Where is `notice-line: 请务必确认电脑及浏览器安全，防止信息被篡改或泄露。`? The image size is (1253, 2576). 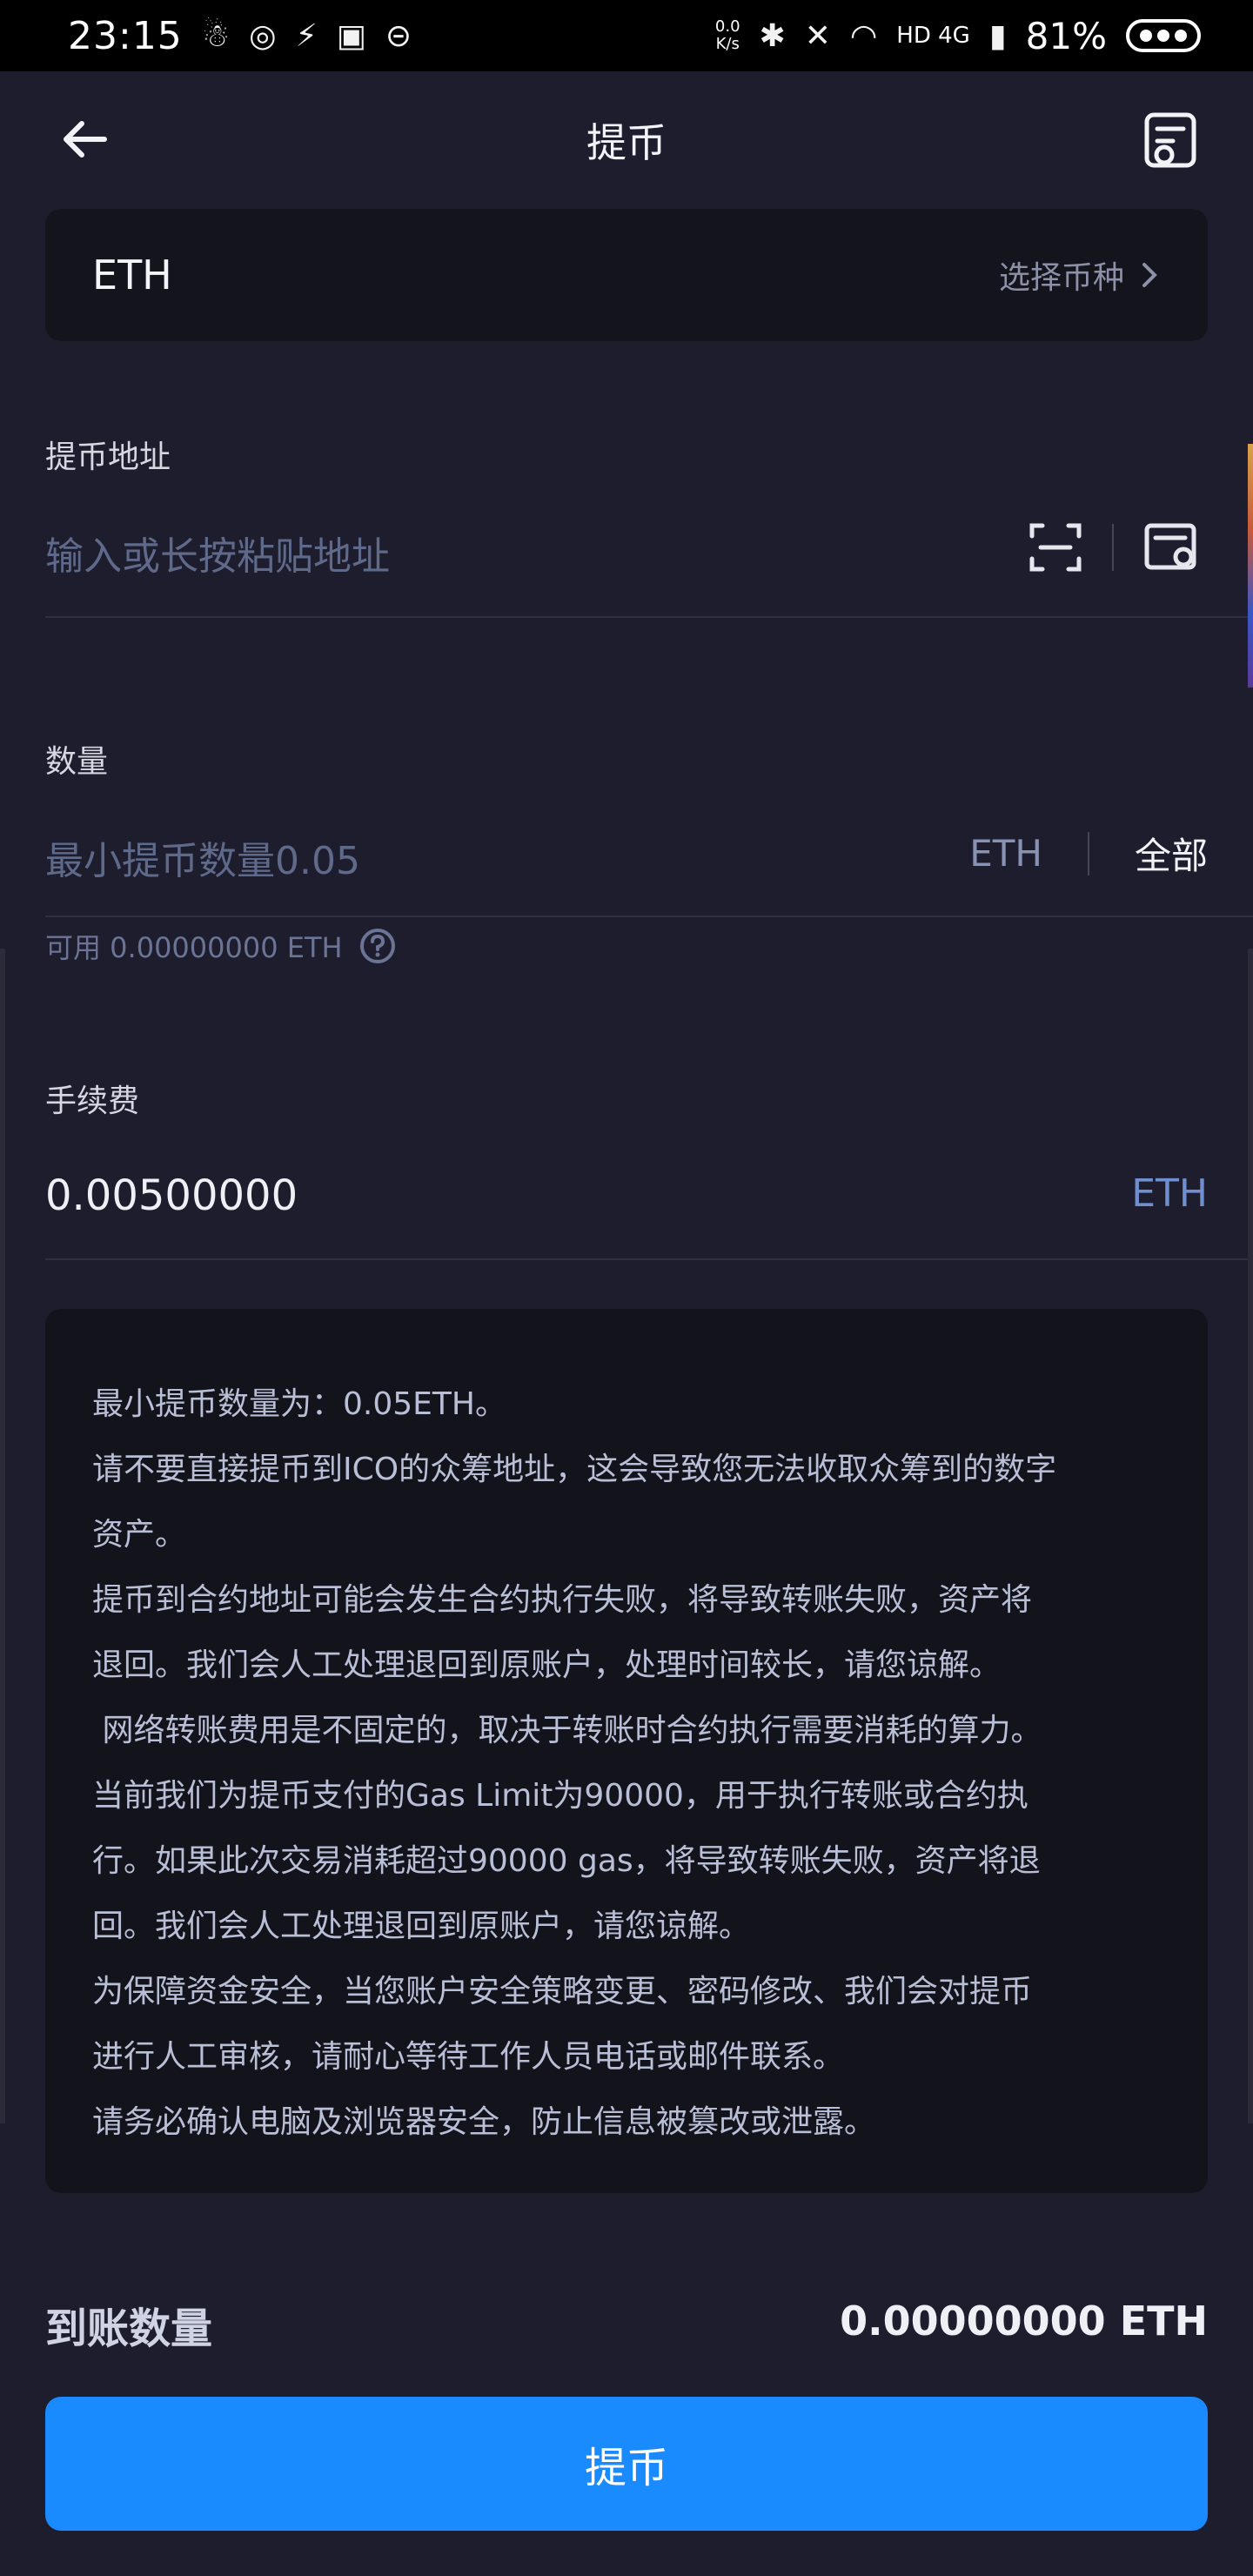 notice-line: 请务必确认电脑及浏览器安全，防止信息被篡改或泄露。 is located at coordinates (484, 2122).